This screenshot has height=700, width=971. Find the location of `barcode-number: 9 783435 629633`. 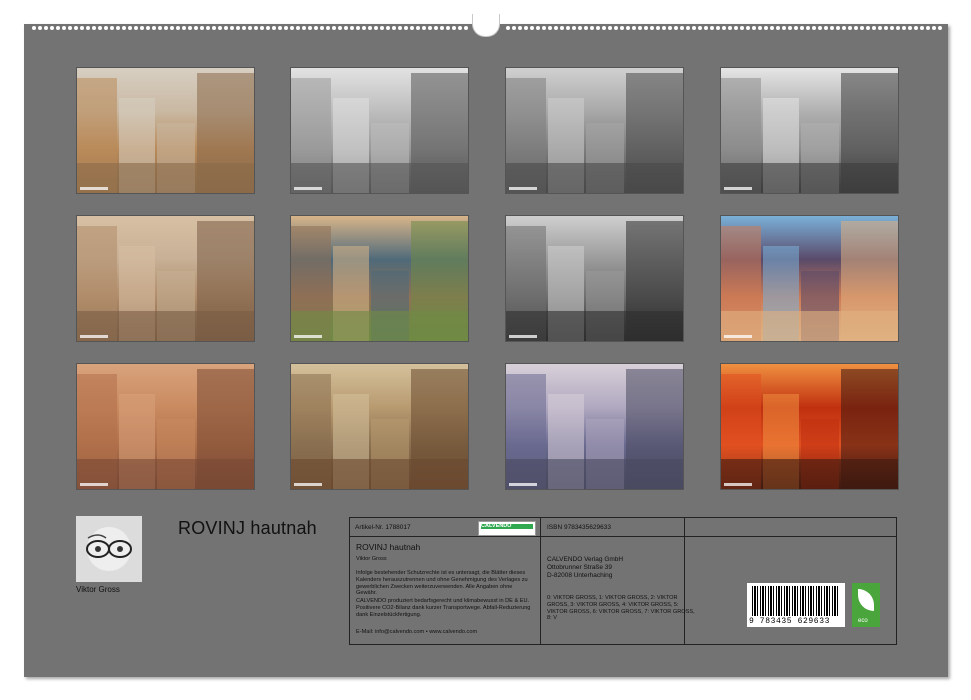

barcode-number: 9 783435 629633 is located at coordinates (790, 621).